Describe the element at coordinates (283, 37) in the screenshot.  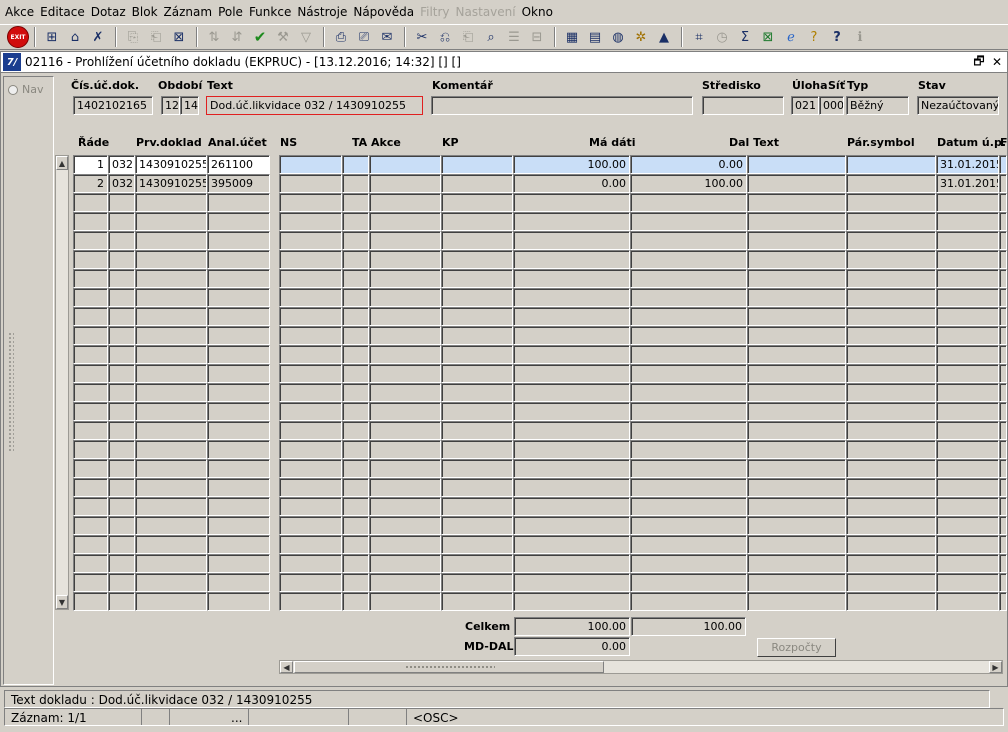
I see `wrench-icon: ⚒` at that location.